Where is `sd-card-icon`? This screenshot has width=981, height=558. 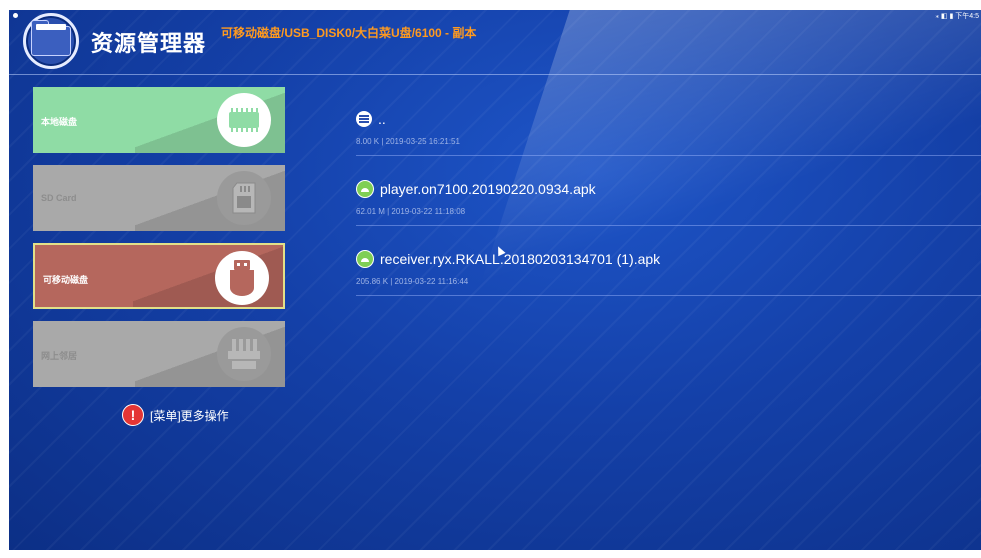 sd-card-icon is located at coordinates (244, 198).